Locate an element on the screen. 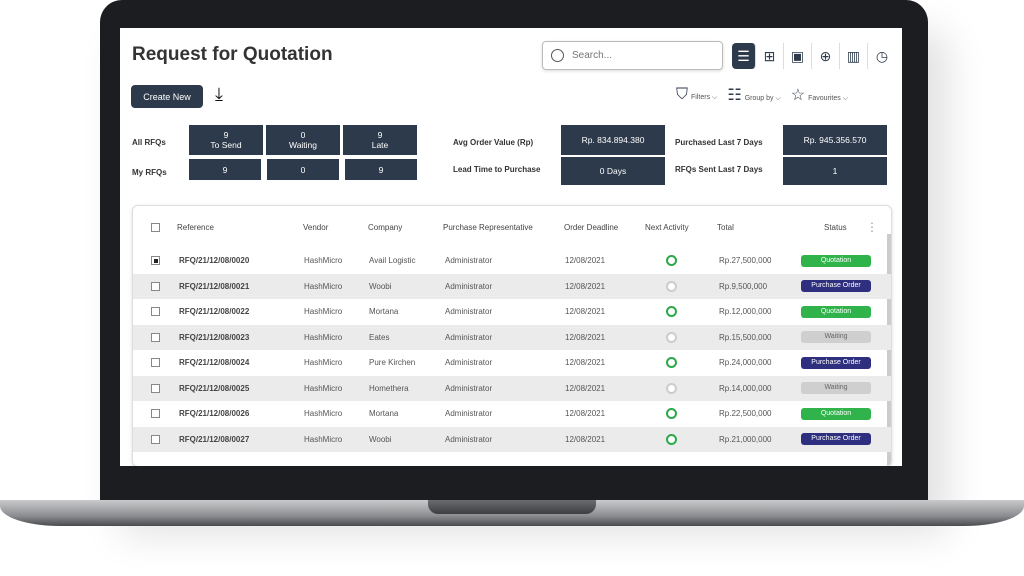 Image resolution: width=1024 pixels, height=576 pixels. header-order-deadline: Order Deadline is located at coordinates (591, 227).